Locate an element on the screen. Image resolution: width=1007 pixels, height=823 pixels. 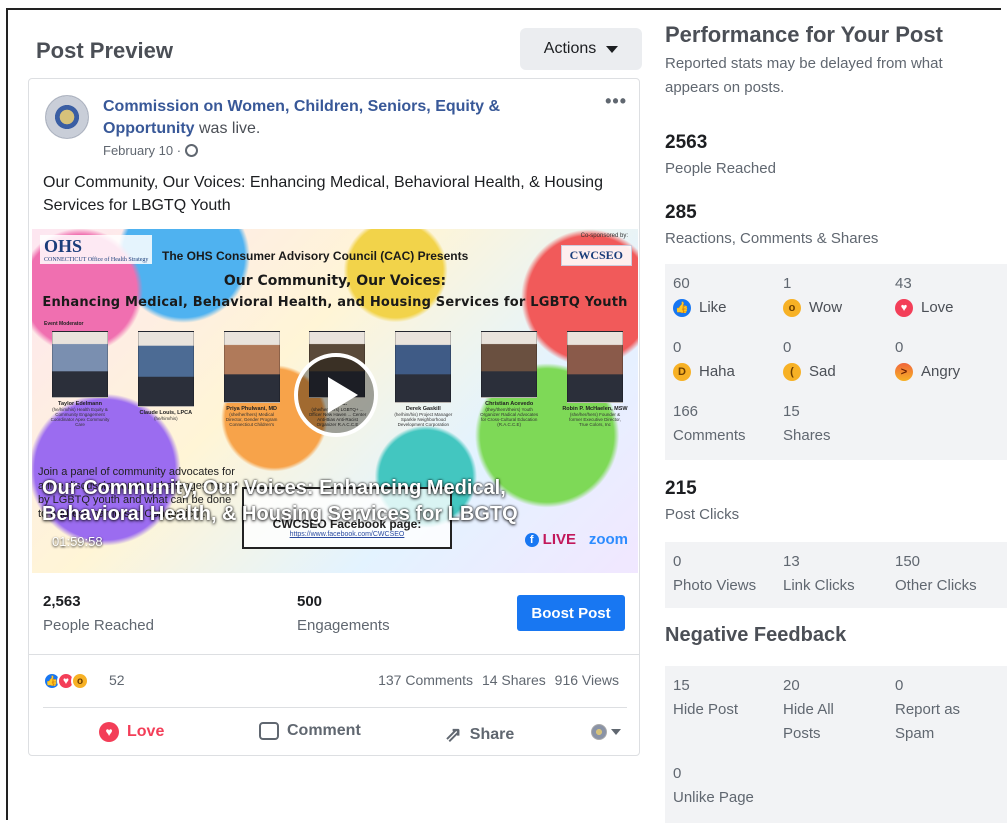
moderator-tag: Event Moderator is located at coordinates (64, 324).